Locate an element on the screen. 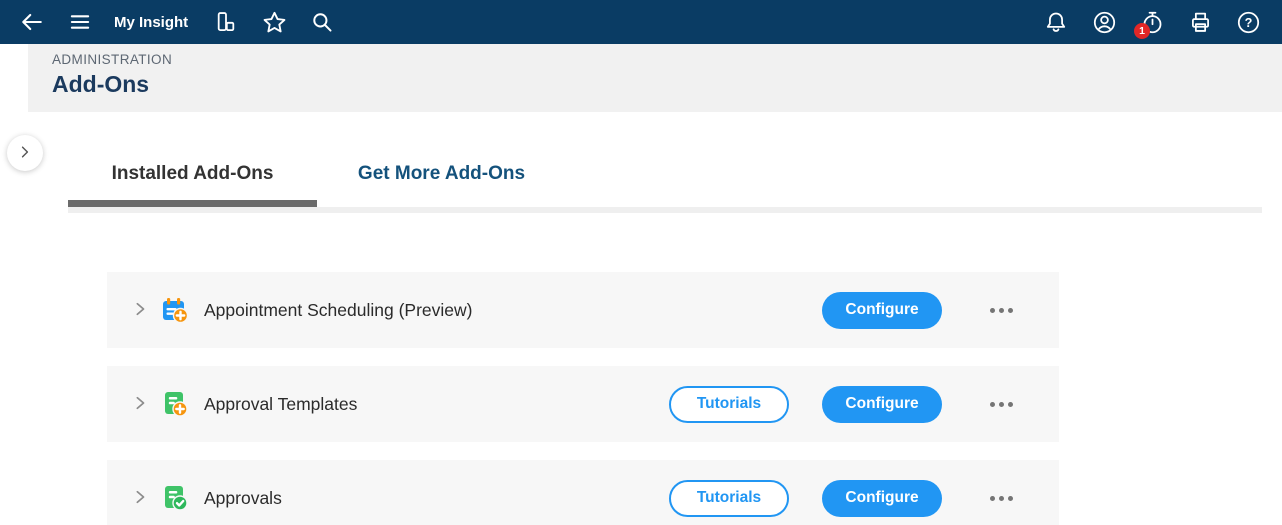  tab-label: Installed Add-Ons is located at coordinates (192, 173).